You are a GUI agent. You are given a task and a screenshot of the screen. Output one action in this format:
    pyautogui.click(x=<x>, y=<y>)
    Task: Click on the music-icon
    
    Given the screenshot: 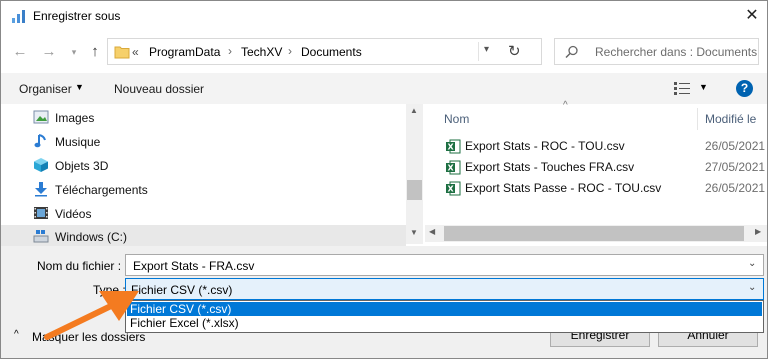 What is the action you would take?
    pyautogui.click(x=40, y=141)
    